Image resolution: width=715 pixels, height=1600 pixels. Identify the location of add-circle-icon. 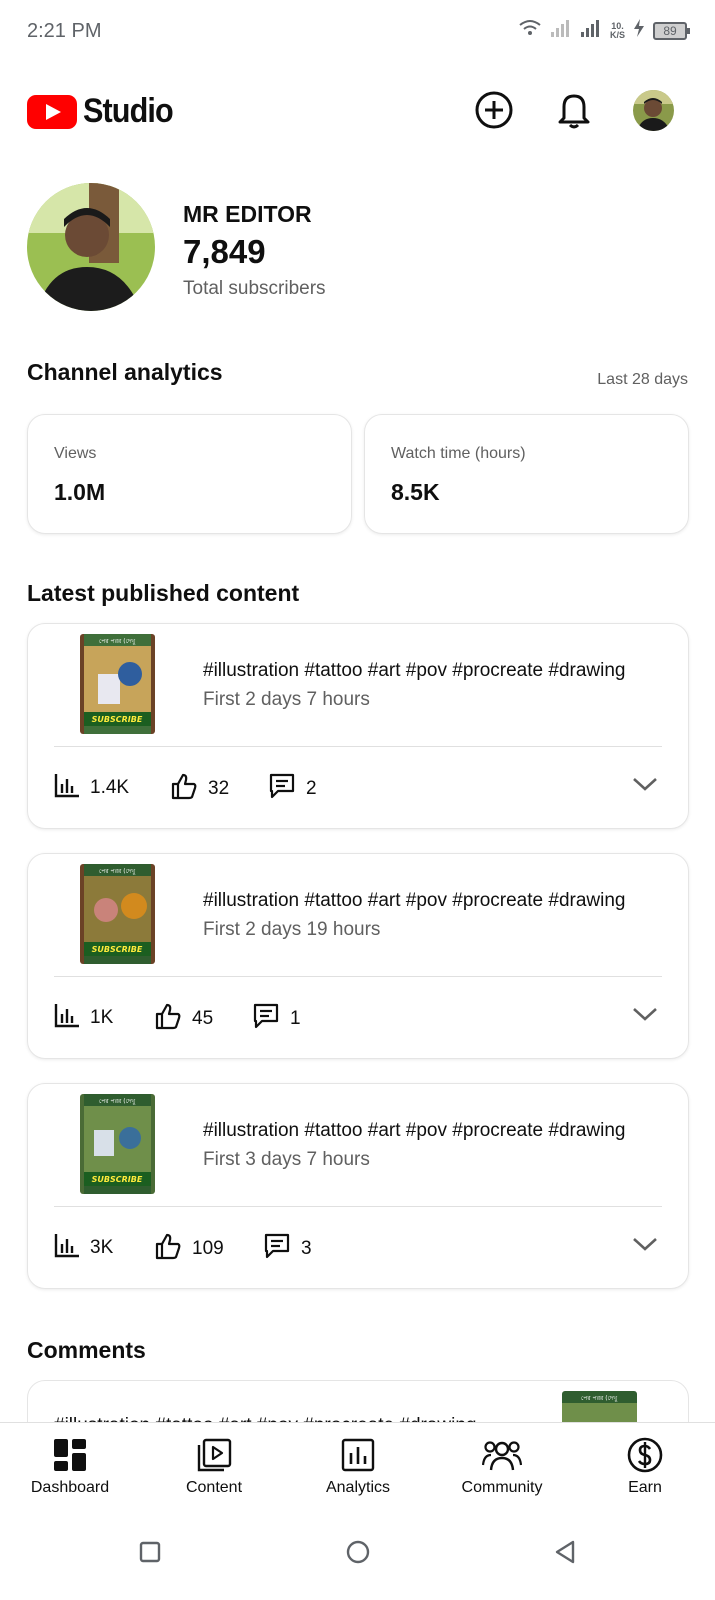
(494, 112).